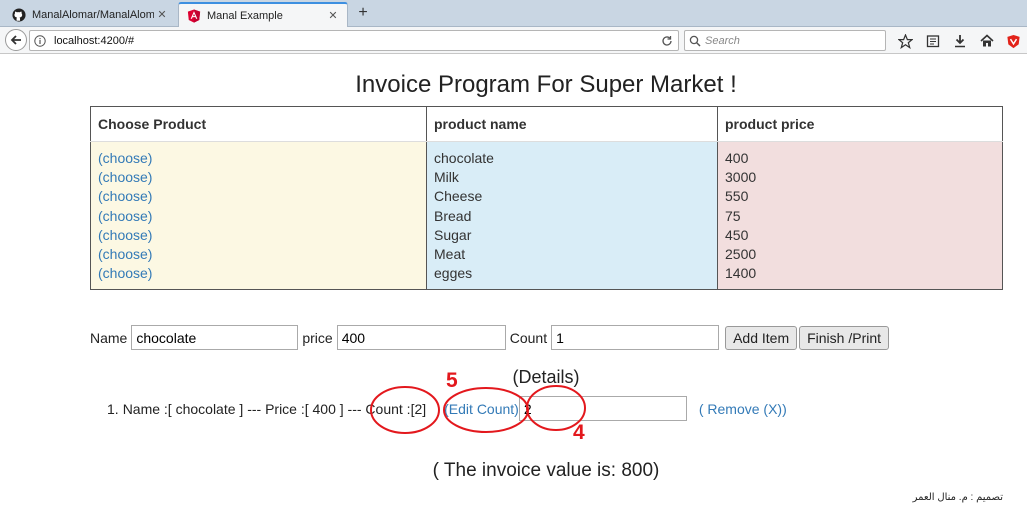  I want to click on search-box: Search, so click(785, 40).